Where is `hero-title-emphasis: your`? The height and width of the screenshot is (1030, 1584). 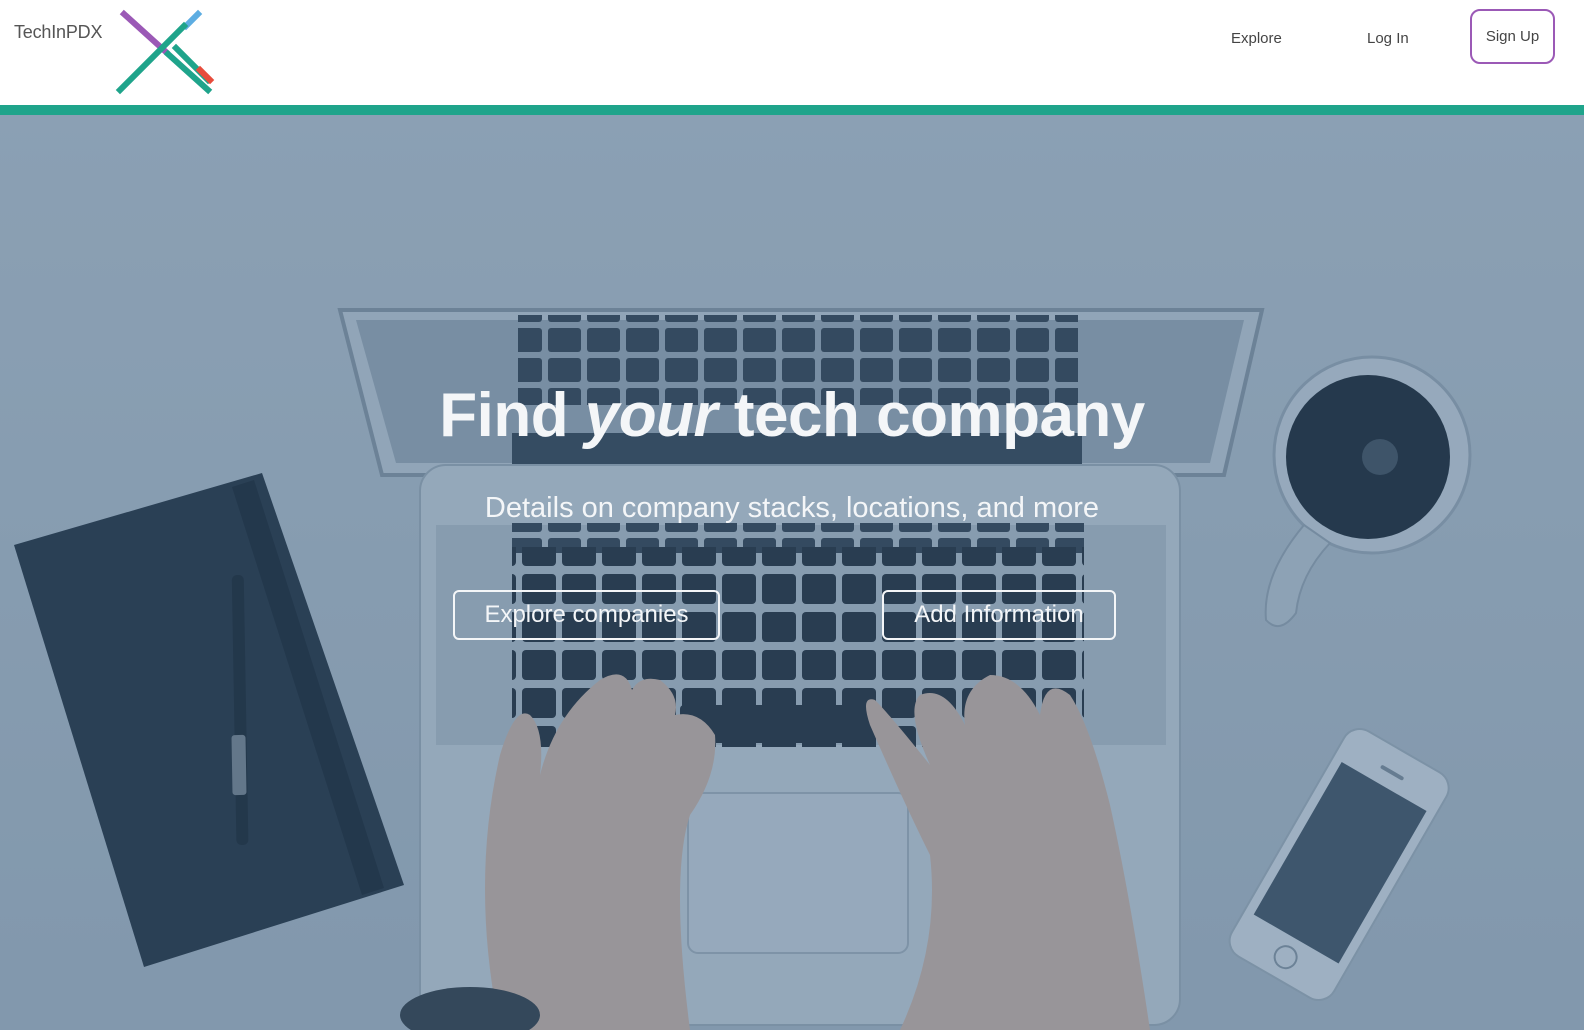 hero-title-emphasis: your is located at coordinates (651, 415).